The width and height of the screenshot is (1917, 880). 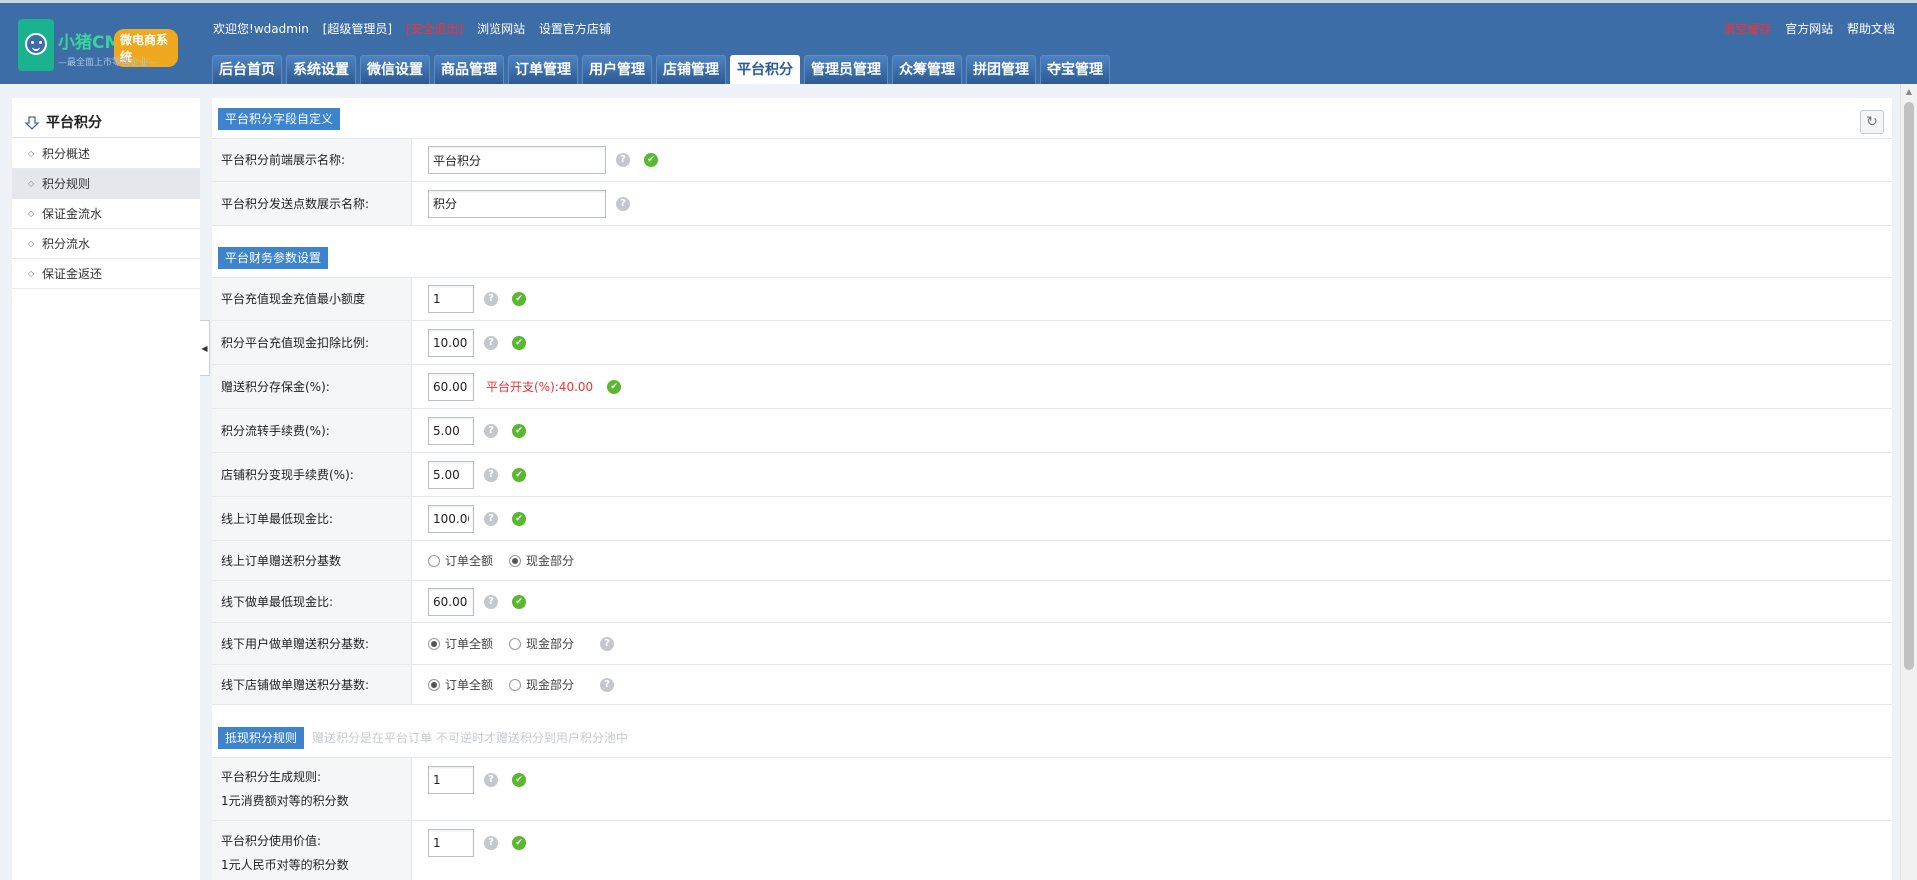 What do you see at coordinates (1052, 685) in the screenshot?
I see `row-offline-shop-base: 线下店铺做单赠送积分基数: 订单全额 现金部分 ?` at bounding box center [1052, 685].